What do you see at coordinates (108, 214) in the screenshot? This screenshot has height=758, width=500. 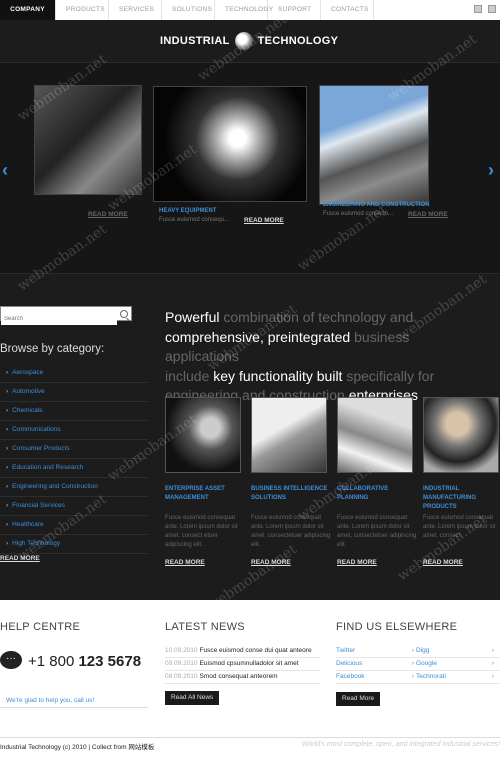 I see `slide-1-readmore: READ MORE` at bounding box center [108, 214].